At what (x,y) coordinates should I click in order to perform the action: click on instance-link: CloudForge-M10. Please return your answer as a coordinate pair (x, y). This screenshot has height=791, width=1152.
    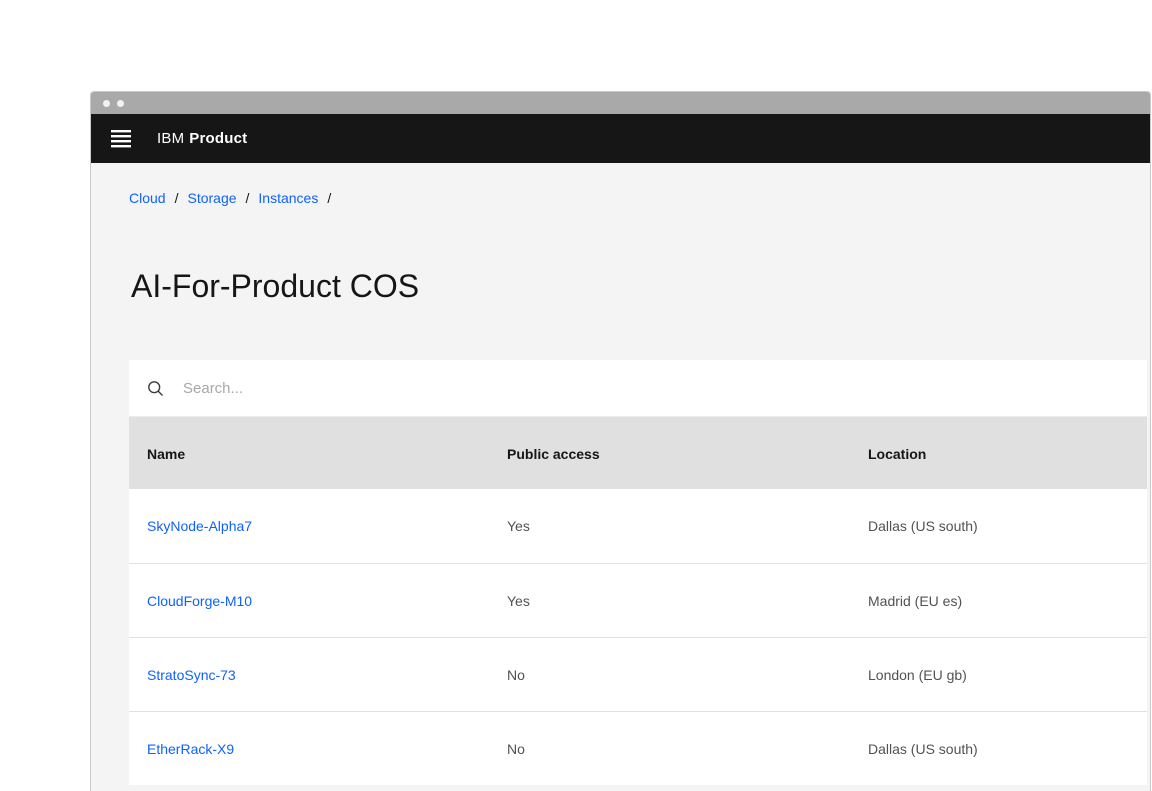
    Looking at the image, I should click on (199, 601).